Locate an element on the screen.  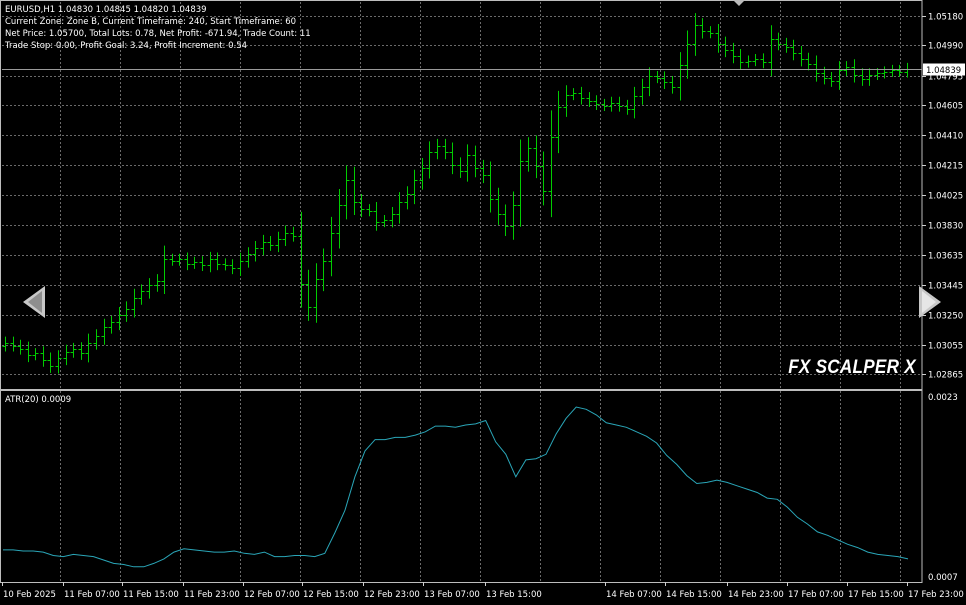
time-tick-label: 11 Feb 07:00 is located at coordinates (92, 595).